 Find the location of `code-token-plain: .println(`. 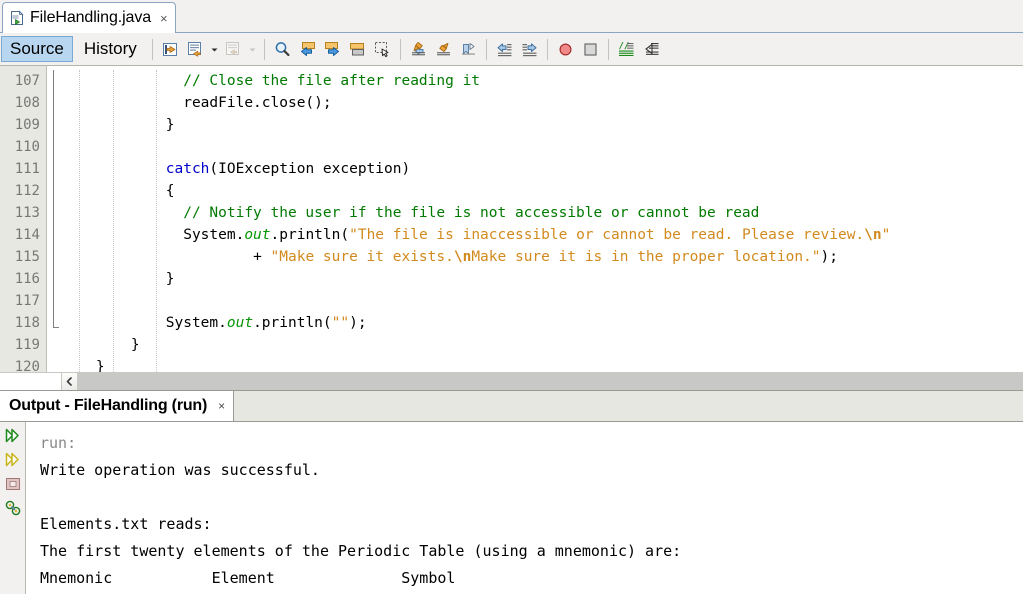

code-token-plain: .println( is located at coordinates (310, 235).